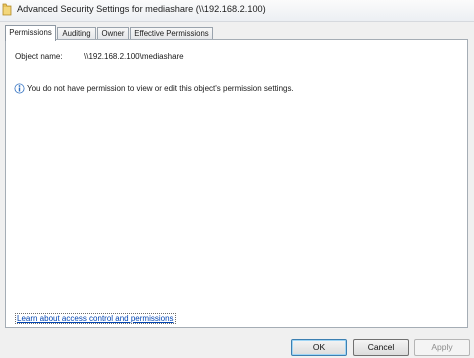  I want to click on info-icon, so click(19, 88).